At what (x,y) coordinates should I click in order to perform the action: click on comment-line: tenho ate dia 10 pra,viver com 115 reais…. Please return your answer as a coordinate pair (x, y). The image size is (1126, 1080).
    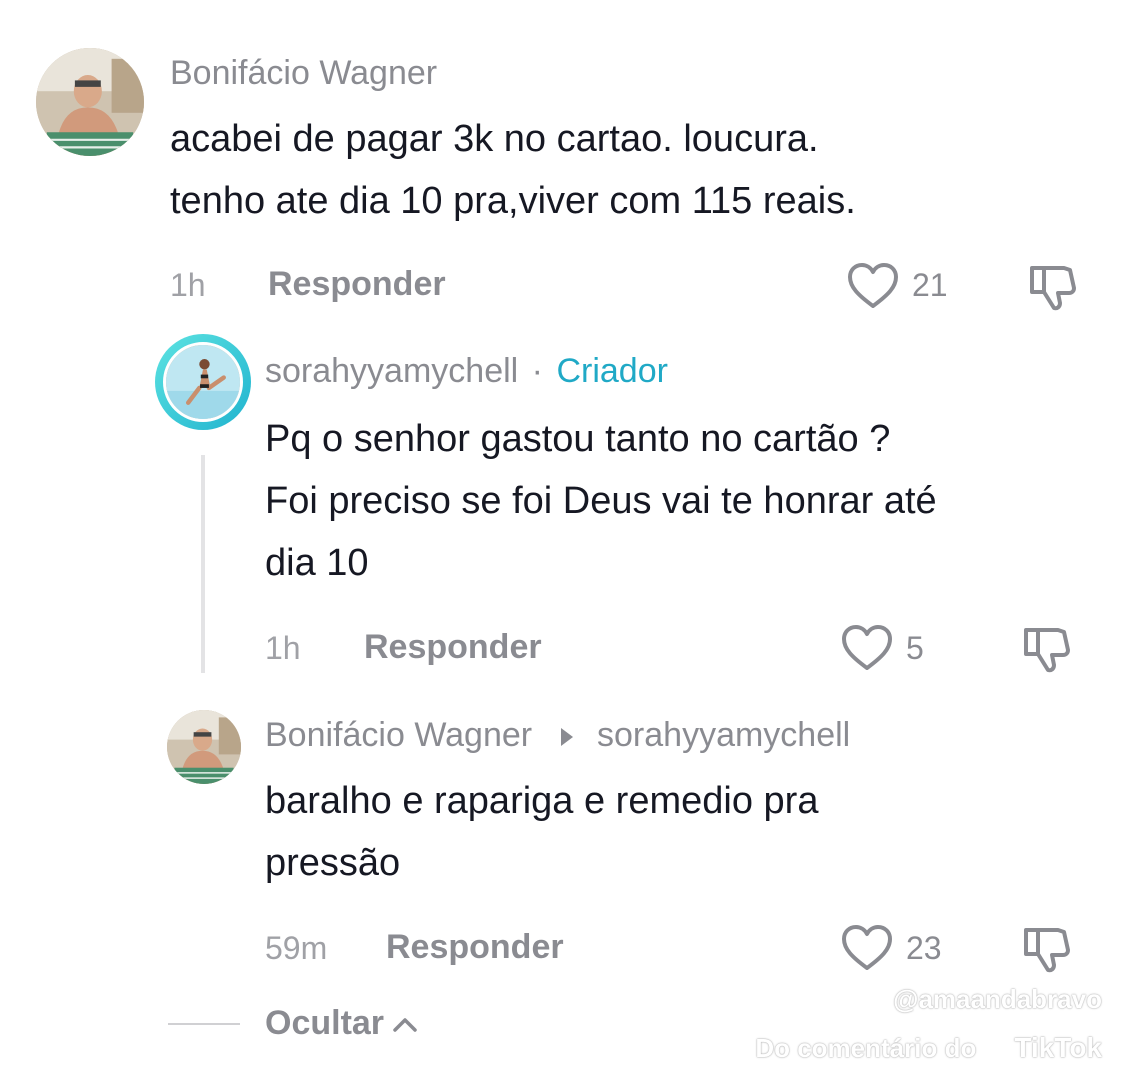
    Looking at the image, I should click on (513, 201).